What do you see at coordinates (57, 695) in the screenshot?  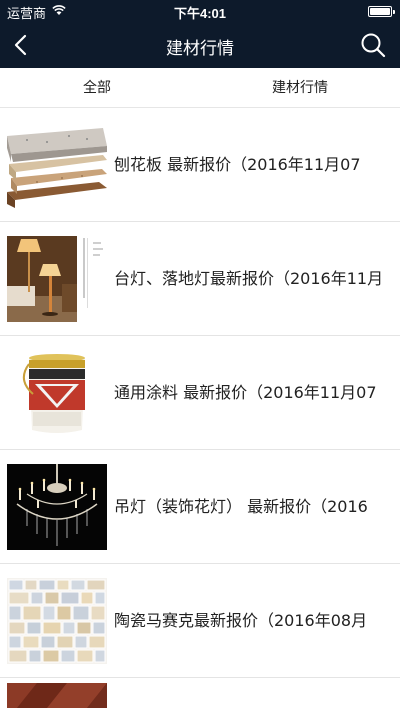 I see `wood-floor-image` at bounding box center [57, 695].